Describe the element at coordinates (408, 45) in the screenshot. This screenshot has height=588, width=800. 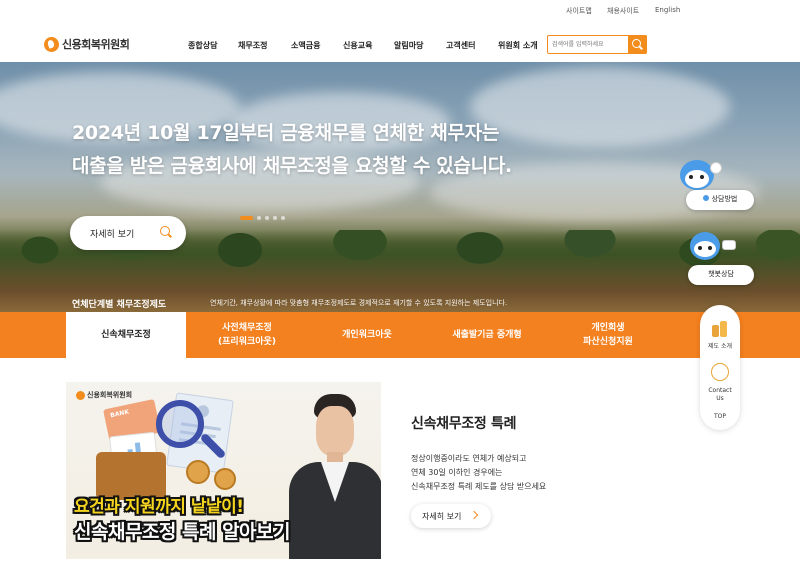
I see `nav-item-notice: 알림마당` at that location.